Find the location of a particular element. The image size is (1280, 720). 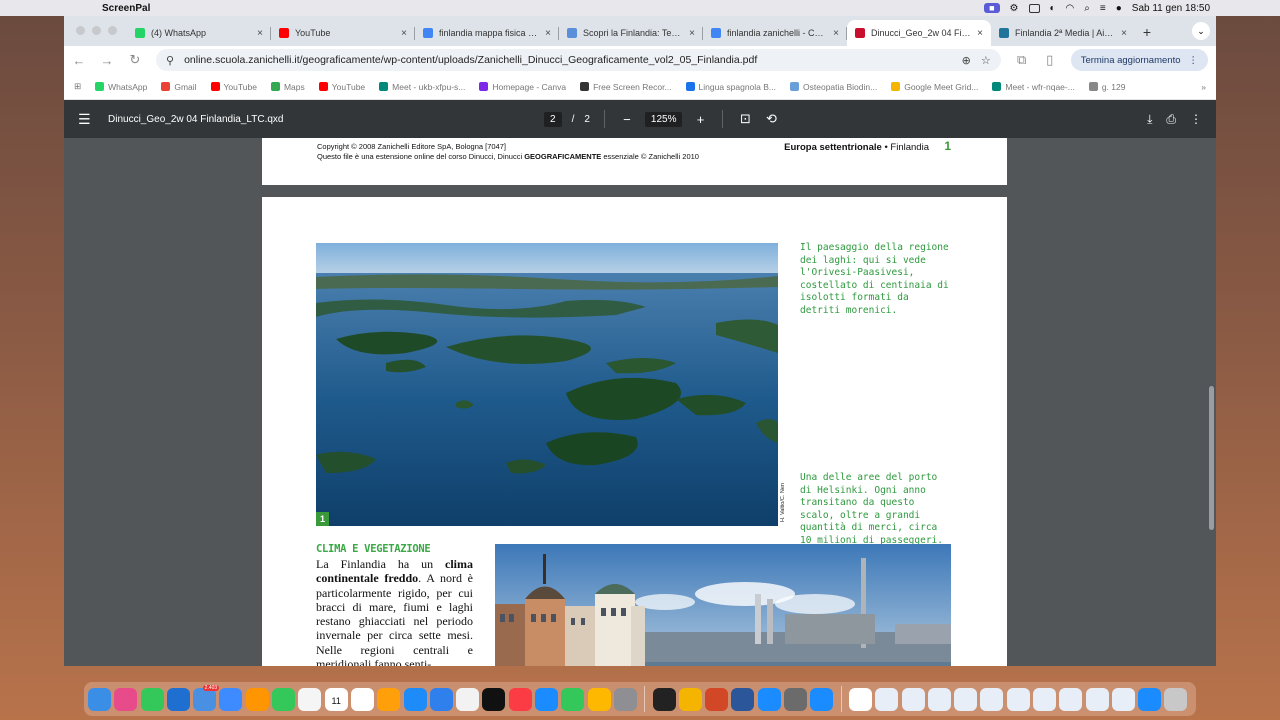

tab-search-icon: ⌄ is located at coordinates (1201, 31).